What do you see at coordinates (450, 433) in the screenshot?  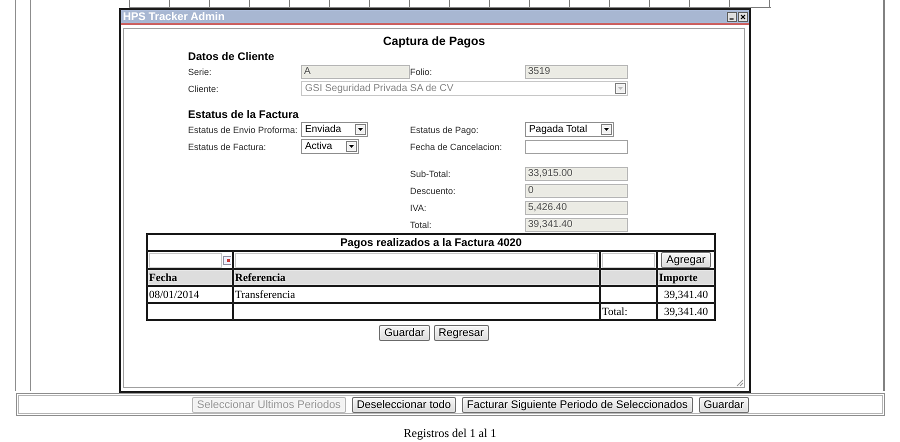 I see `record-count: Registros del 1 al 1` at bounding box center [450, 433].